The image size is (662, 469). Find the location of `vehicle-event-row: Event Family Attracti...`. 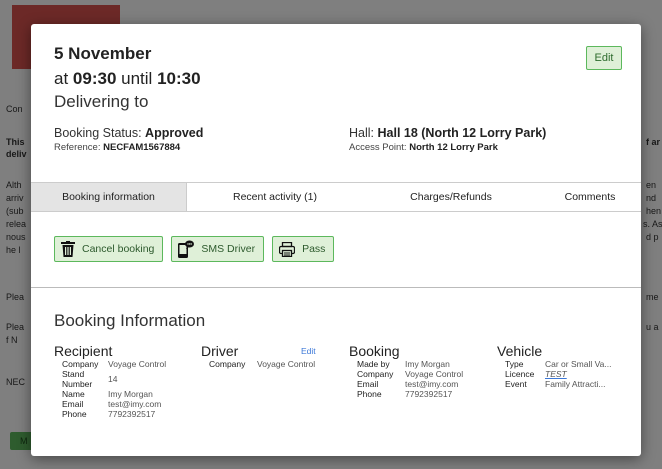

vehicle-event-row: Event Family Attracti... is located at coordinates (565, 384).